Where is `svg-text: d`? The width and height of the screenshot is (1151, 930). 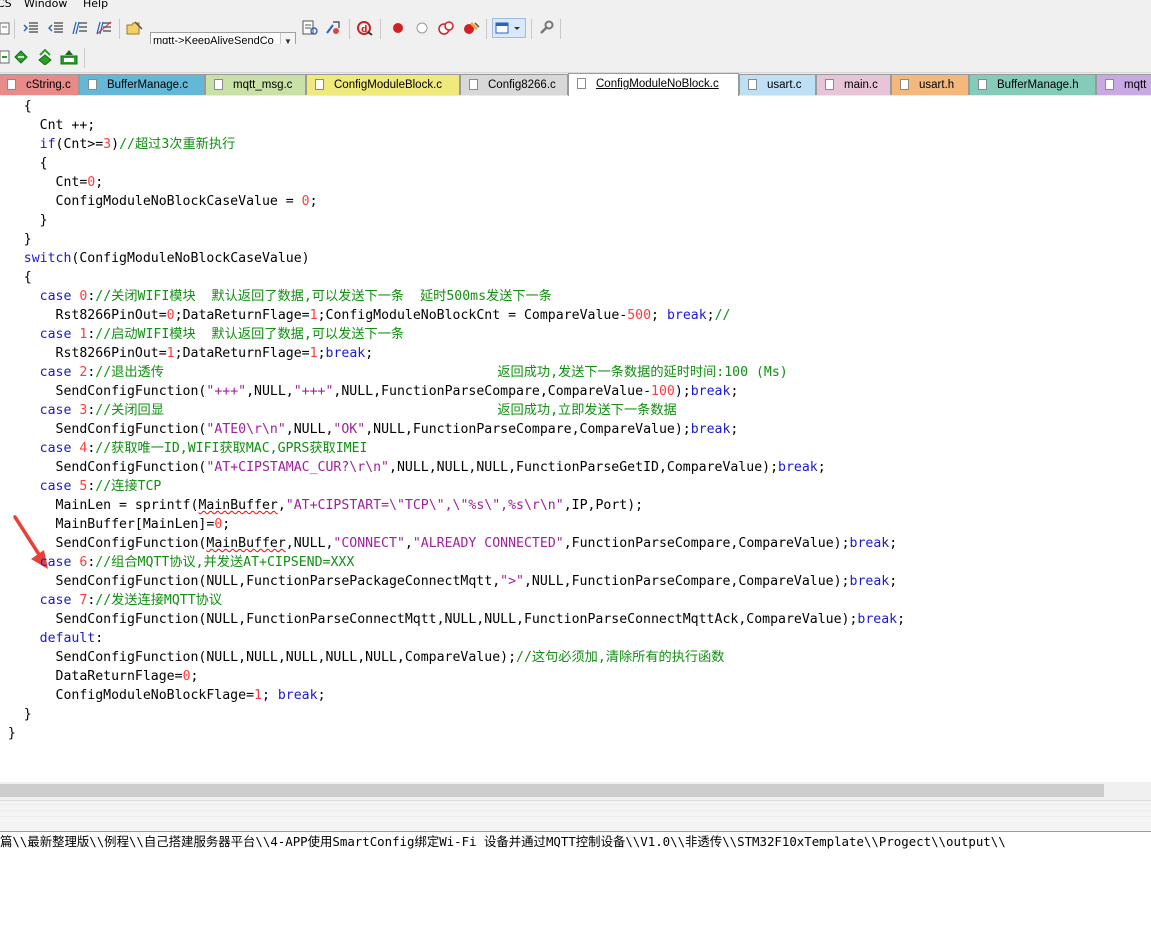
svg-text: d is located at coordinates (364, 30).